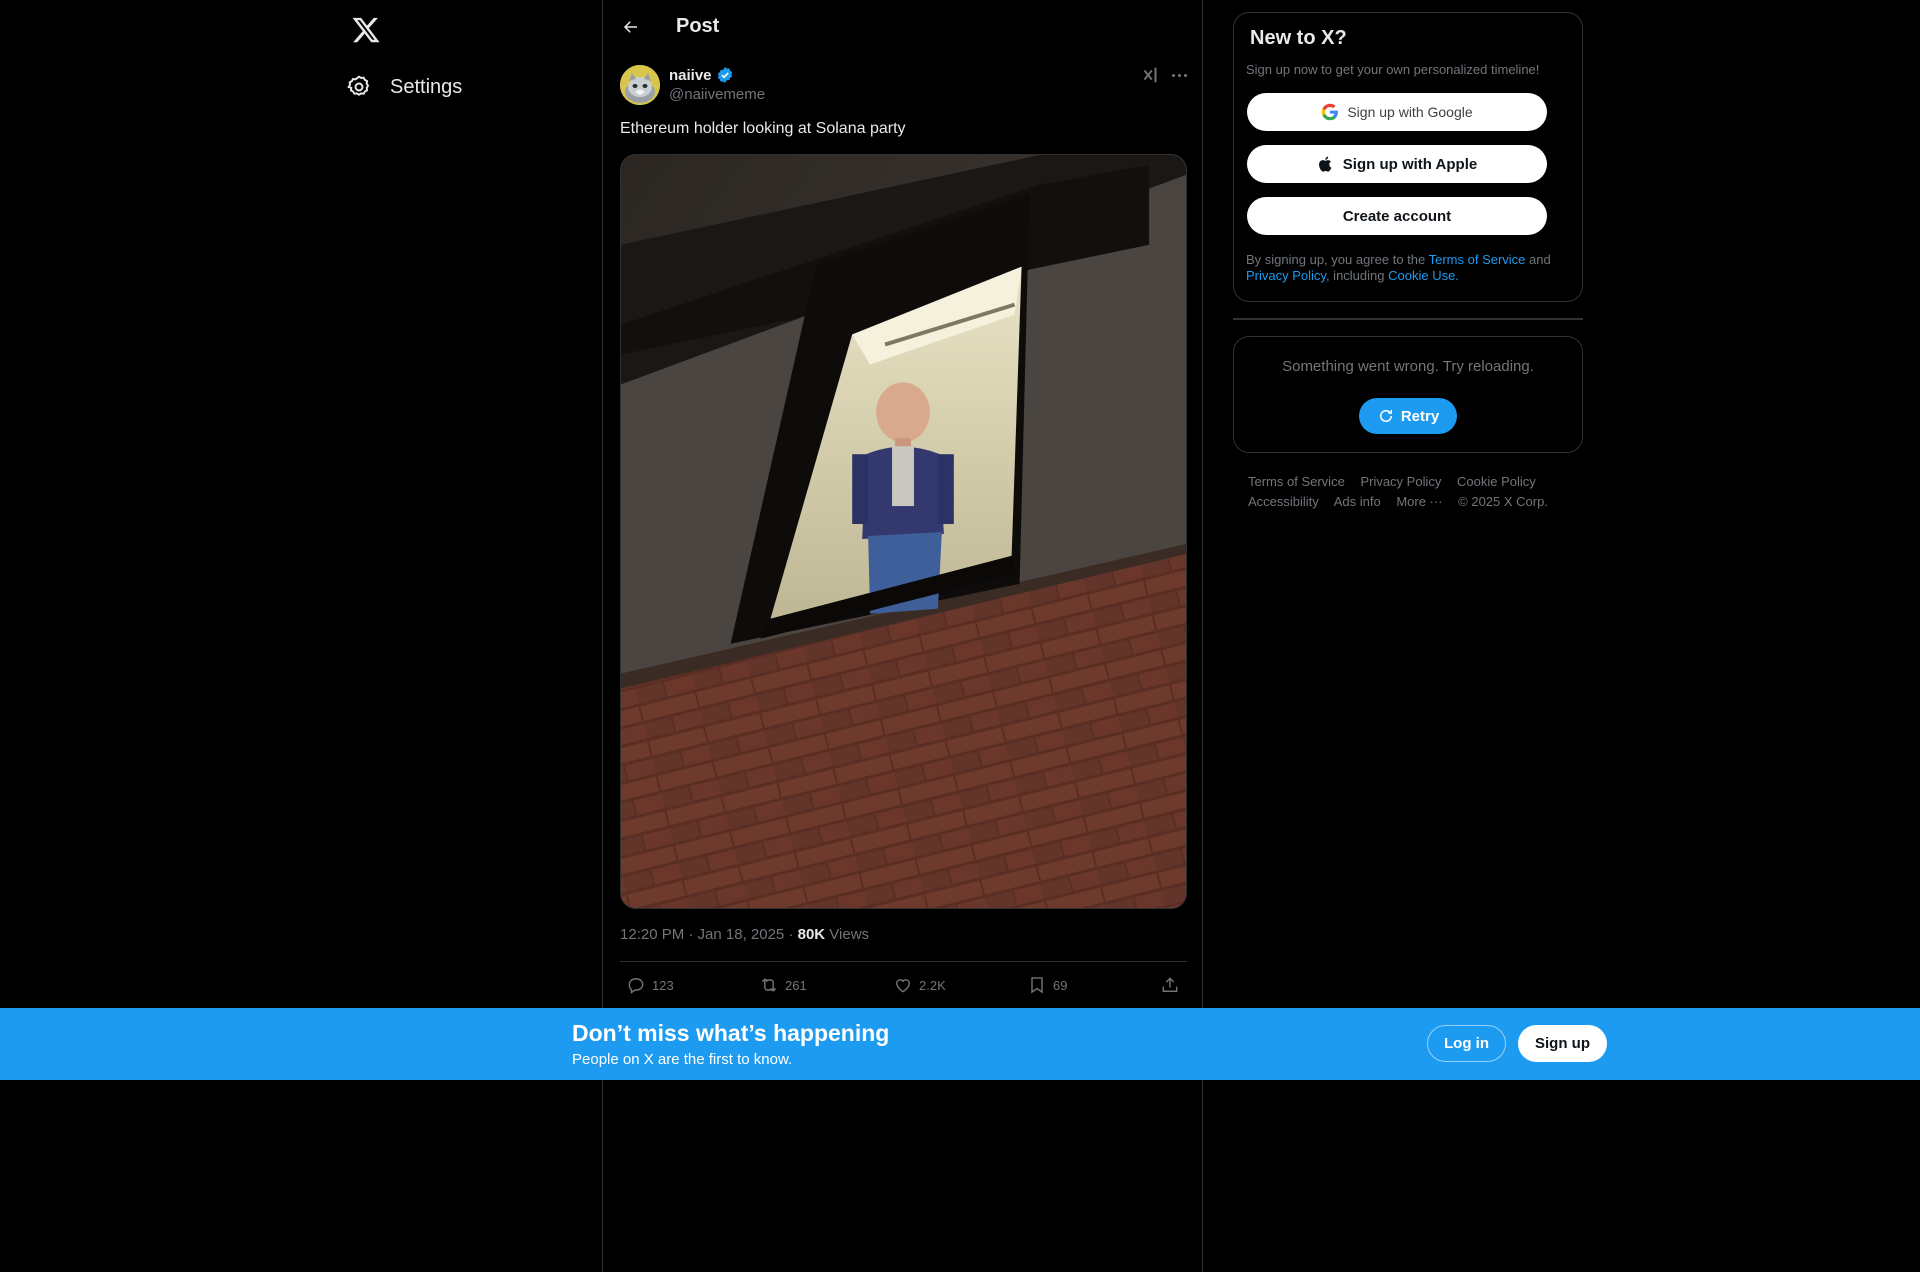 This screenshot has height=1272, width=1920. I want to click on gear-icon, so click(358, 85).